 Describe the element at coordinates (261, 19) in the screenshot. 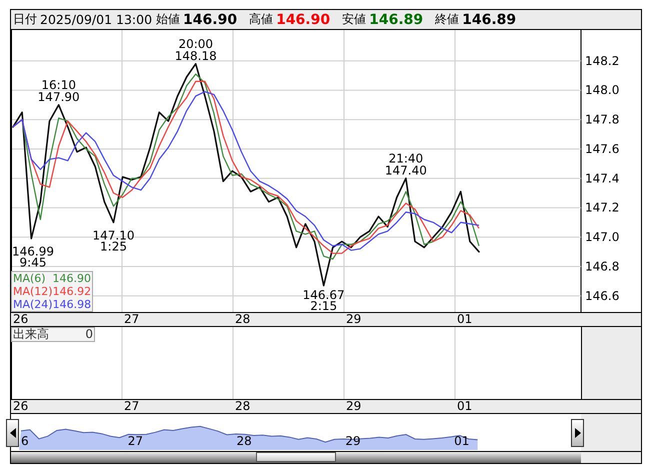

I see `field-label: 高値` at that location.